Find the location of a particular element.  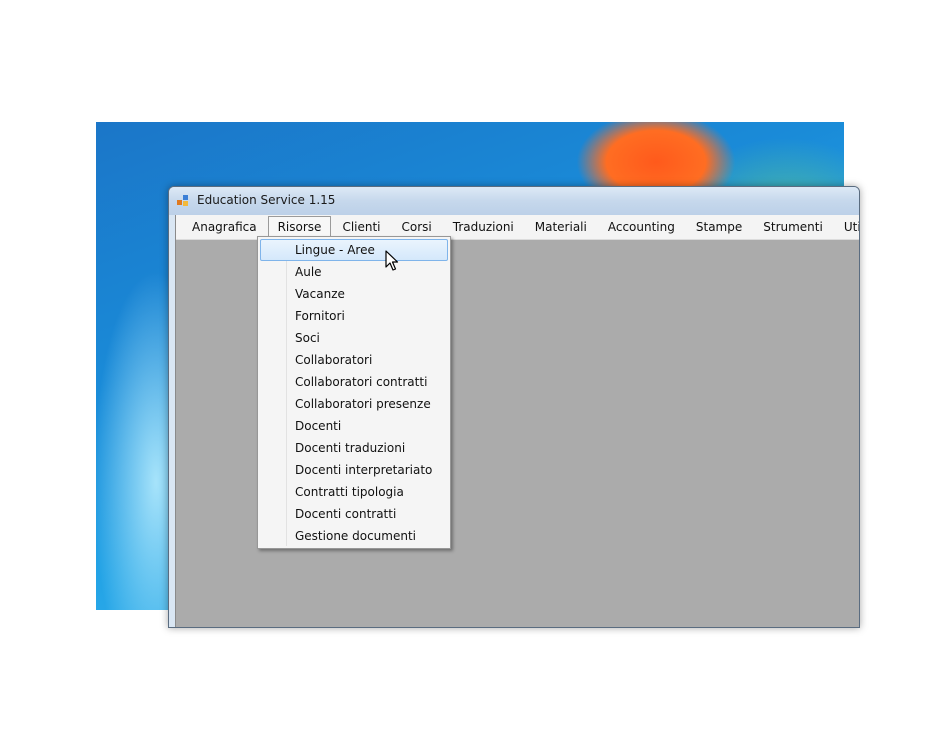

menu-accounting: Accounting is located at coordinates (641, 227).